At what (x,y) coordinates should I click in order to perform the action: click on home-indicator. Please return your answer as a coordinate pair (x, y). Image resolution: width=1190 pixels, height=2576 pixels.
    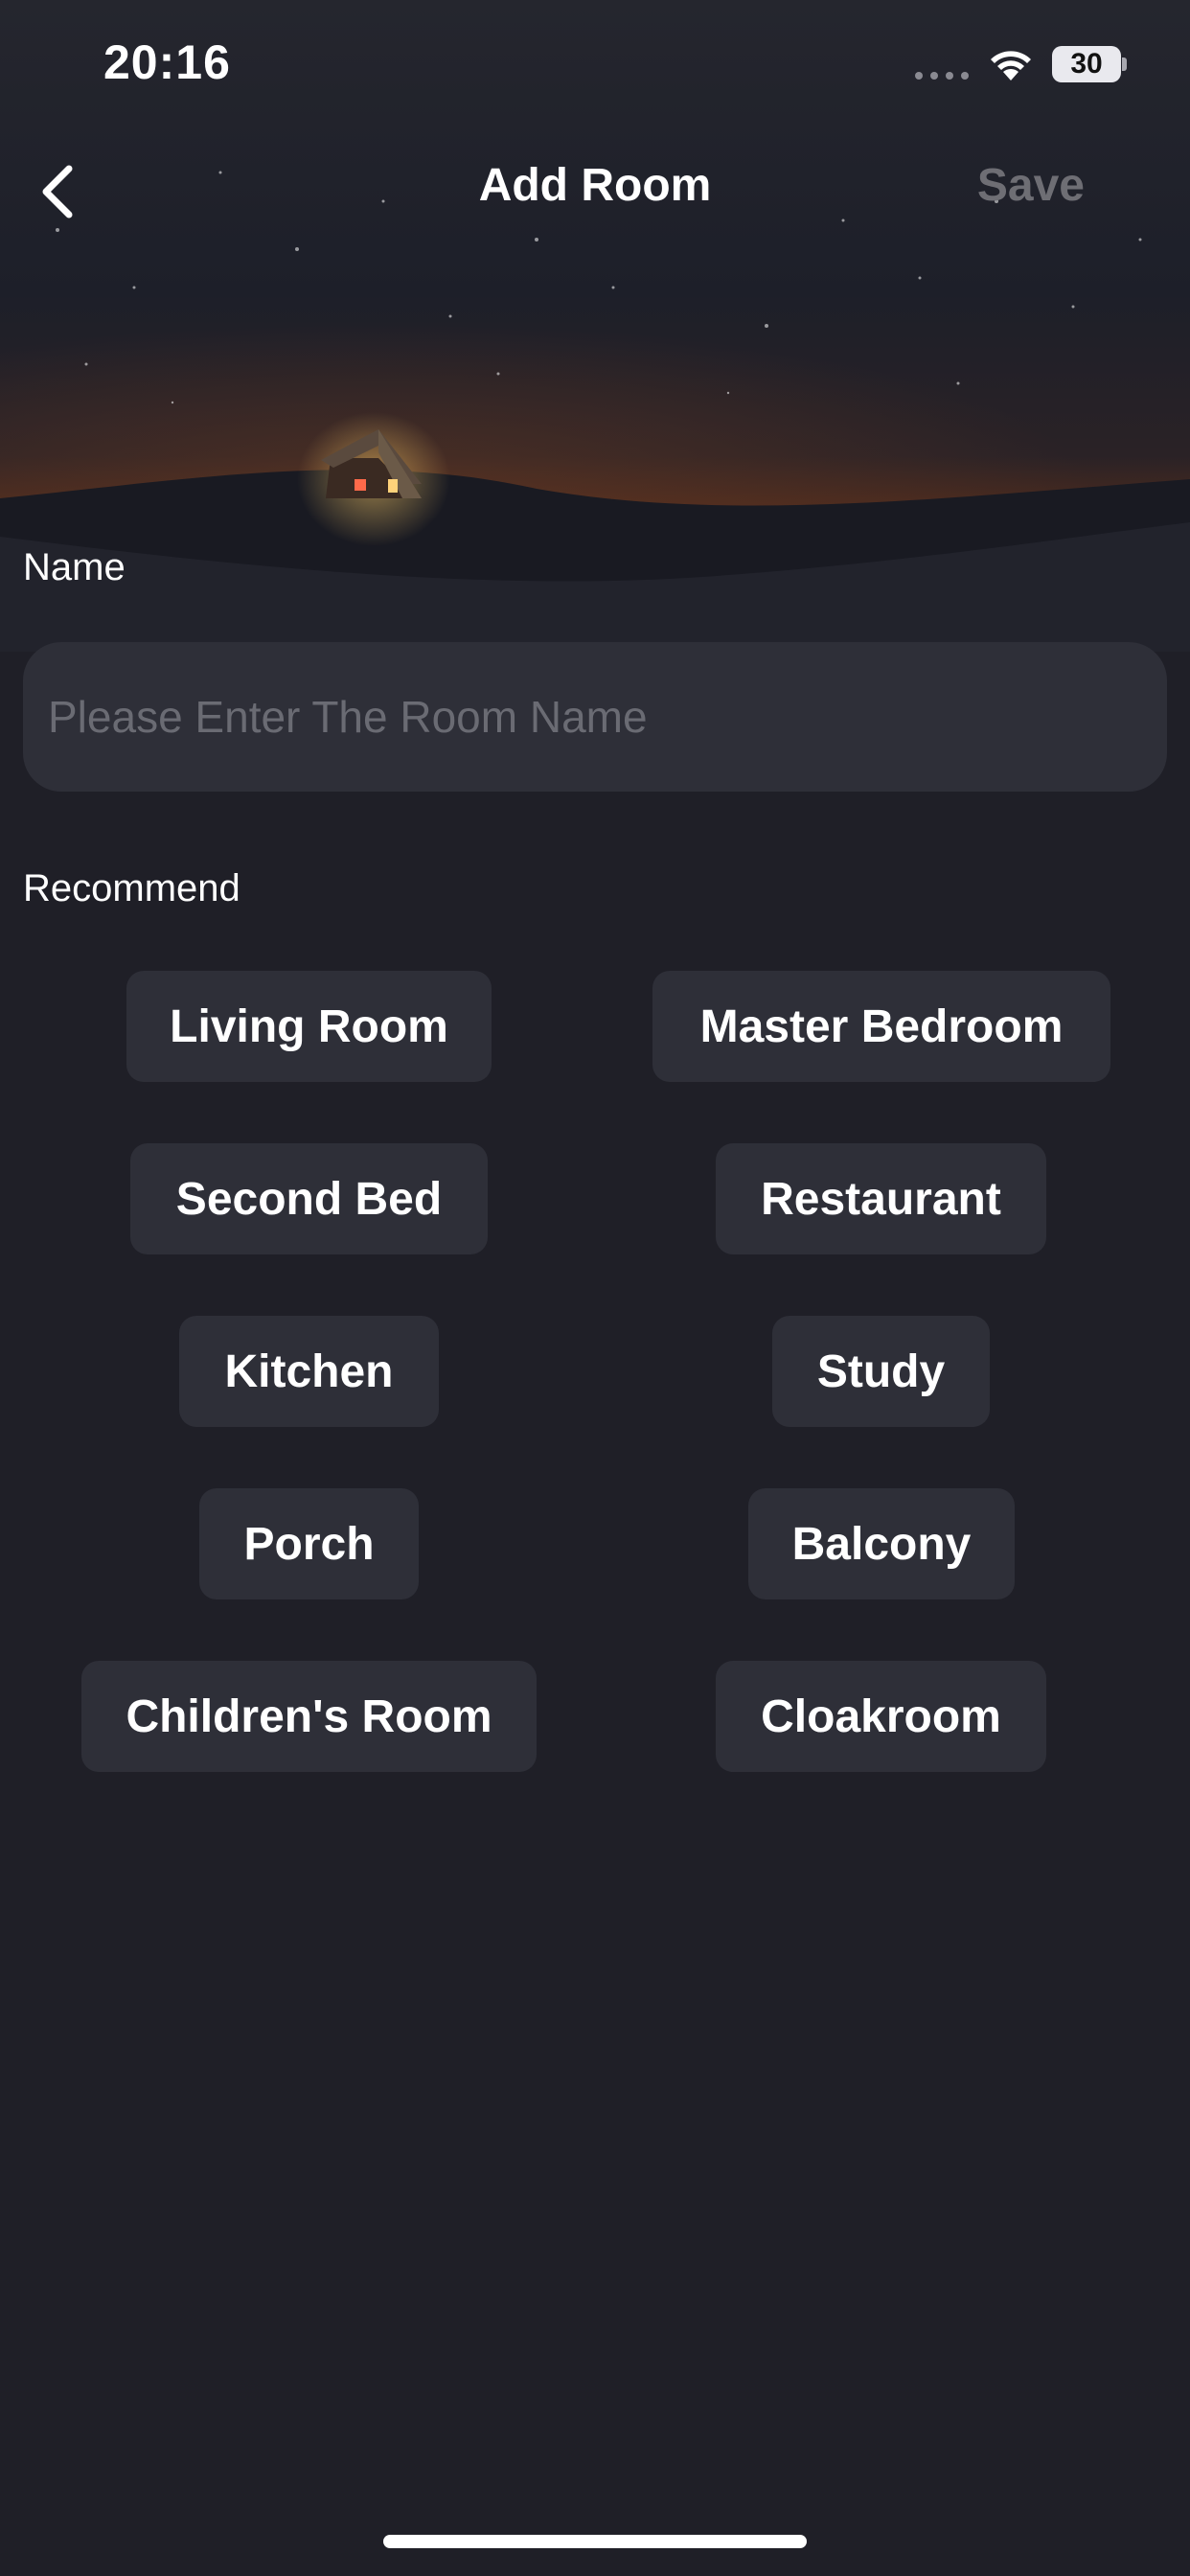
    Looking at the image, I should click on (595, 2541).